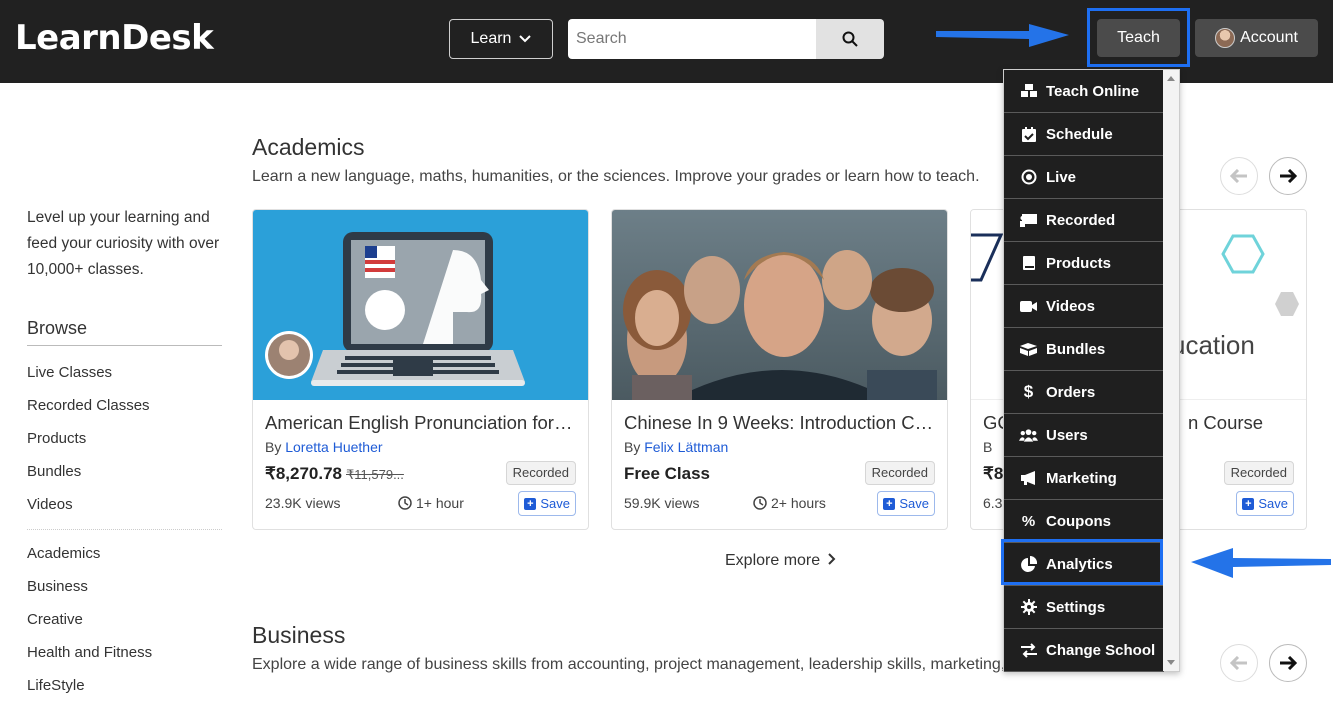 Image resolution: width=1333 pixels, height=702 pixels. Describe the element at coordinates (1138, 37) in the screenshot. I see `teach-highlight-box` at that location.